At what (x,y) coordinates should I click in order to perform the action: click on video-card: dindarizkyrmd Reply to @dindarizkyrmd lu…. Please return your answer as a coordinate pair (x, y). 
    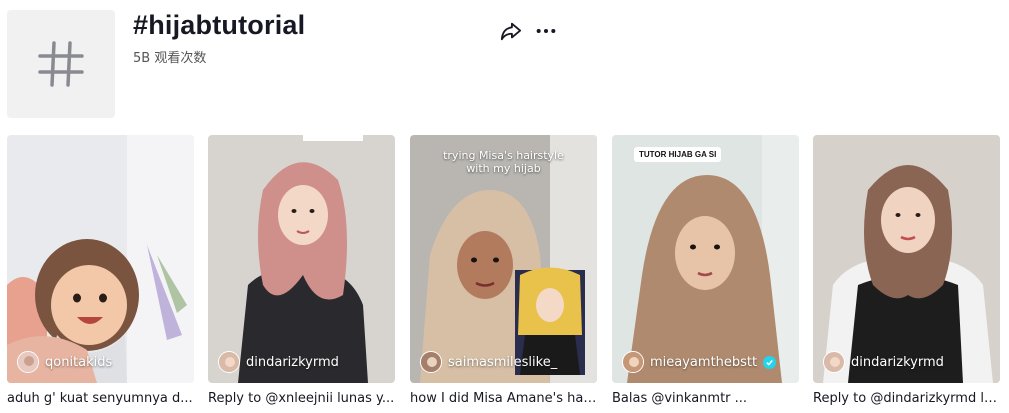
    Looking at the image, I should click on (906, 270).